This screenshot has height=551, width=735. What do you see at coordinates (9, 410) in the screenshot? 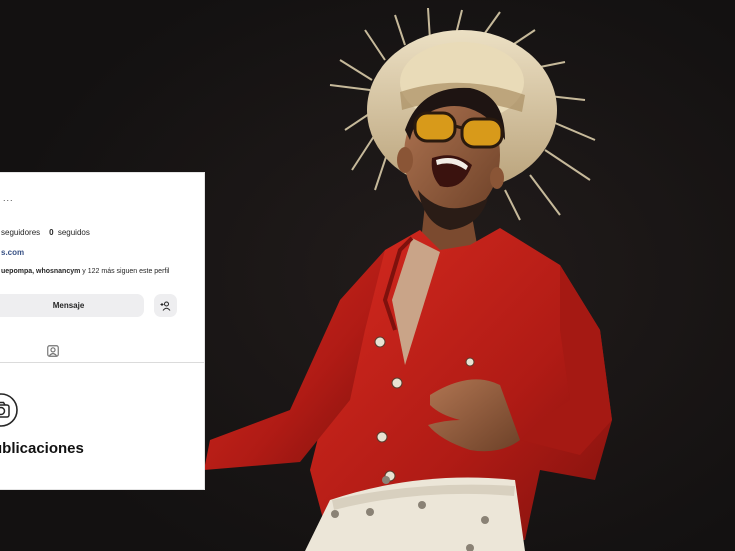
I see `camera-icon` at bounding box center [9, 410].